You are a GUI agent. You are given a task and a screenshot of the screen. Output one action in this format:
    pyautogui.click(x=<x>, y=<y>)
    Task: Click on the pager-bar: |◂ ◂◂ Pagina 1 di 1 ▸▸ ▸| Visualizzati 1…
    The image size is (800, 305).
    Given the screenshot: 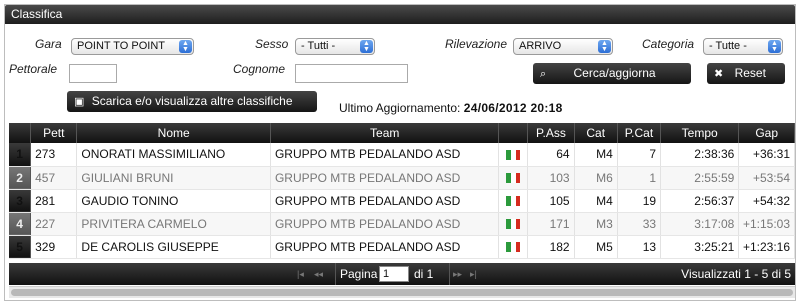 What is the action you would take?
    pyautogui.click(x=402, y=274)
    